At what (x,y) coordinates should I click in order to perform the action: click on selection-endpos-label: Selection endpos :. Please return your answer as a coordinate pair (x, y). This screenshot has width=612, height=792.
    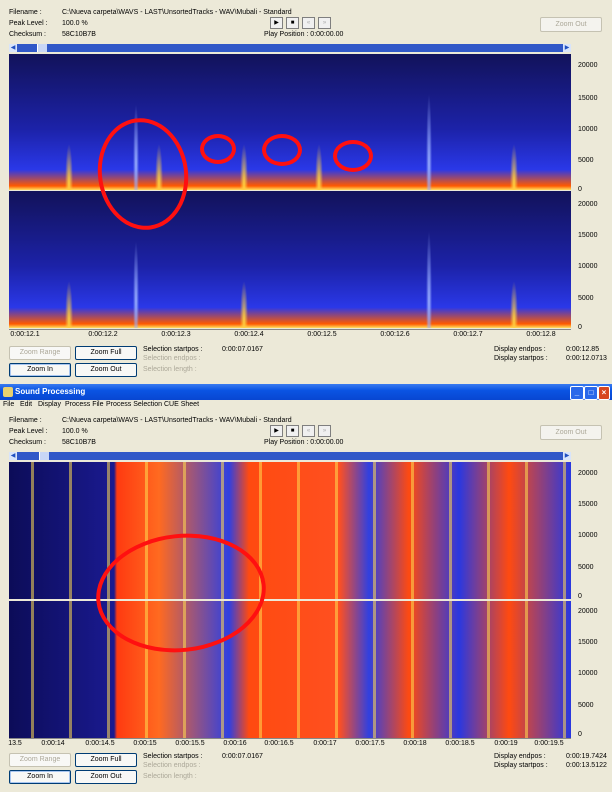
    Looking at the image, I should click on (172, 358).